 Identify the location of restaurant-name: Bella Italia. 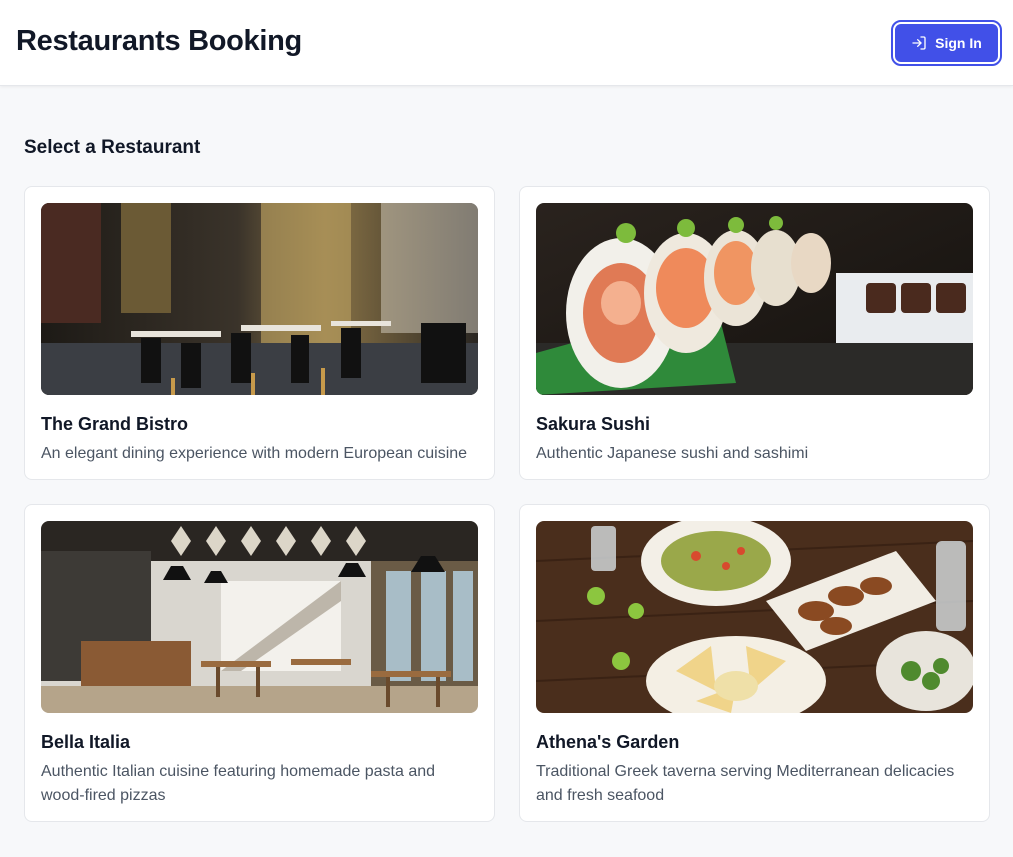
(86, 742).